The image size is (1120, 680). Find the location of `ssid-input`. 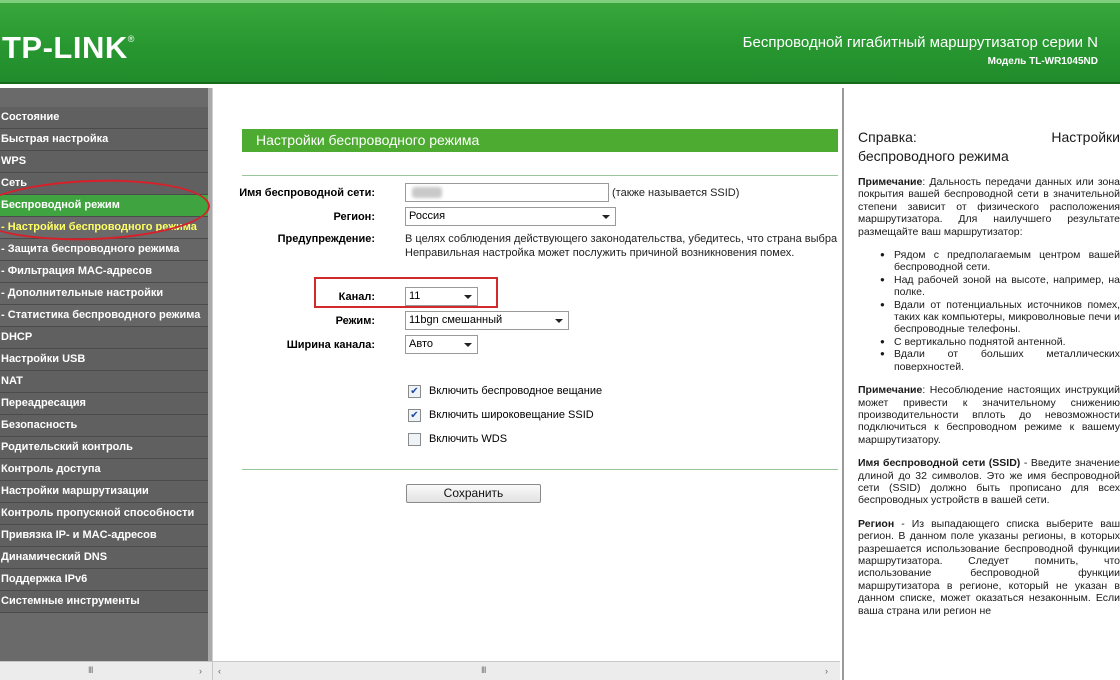

ssid-input is located at coordinates (507, 192).